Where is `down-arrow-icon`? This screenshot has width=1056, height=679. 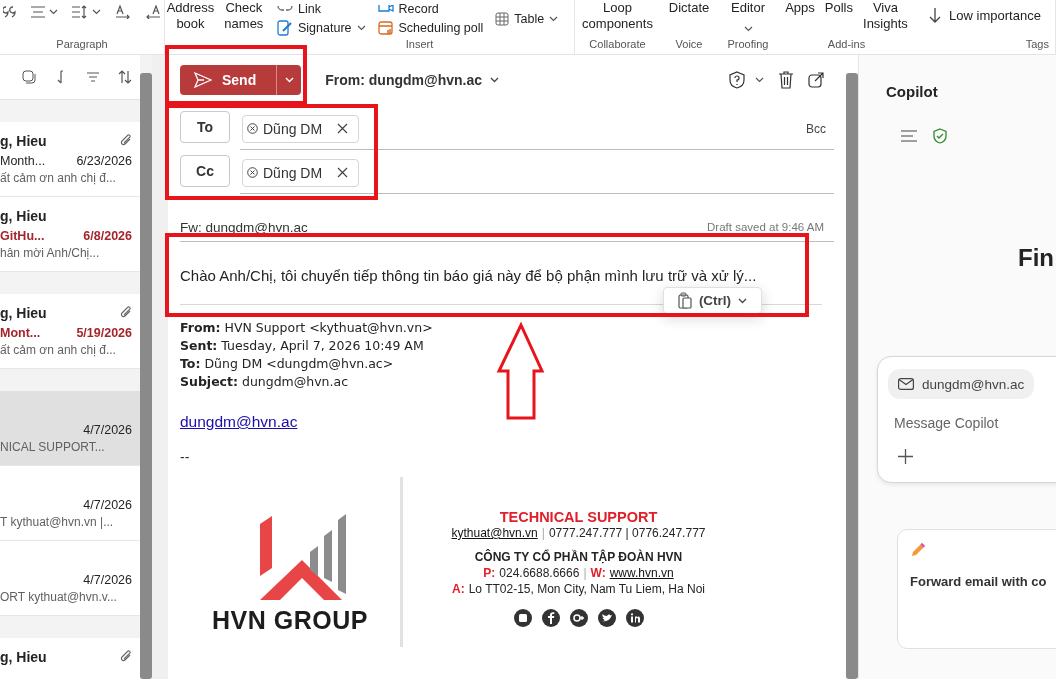 down-arrow-icon is located at coordinates (935, 15).